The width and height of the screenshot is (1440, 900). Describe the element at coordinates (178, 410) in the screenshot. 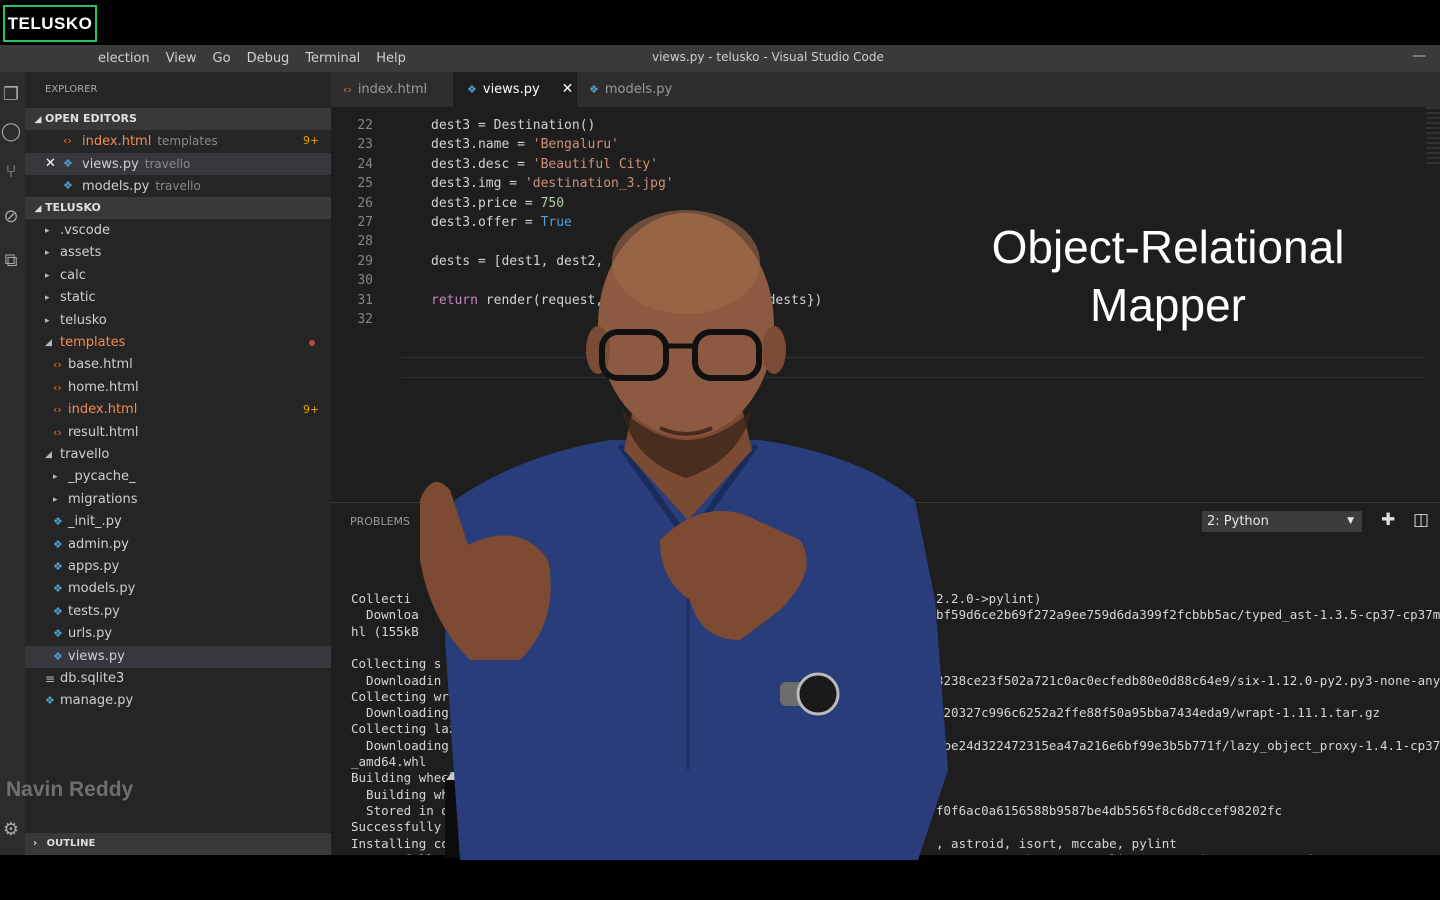

I see `tree-item: ‹› index.html 9+` at that location.